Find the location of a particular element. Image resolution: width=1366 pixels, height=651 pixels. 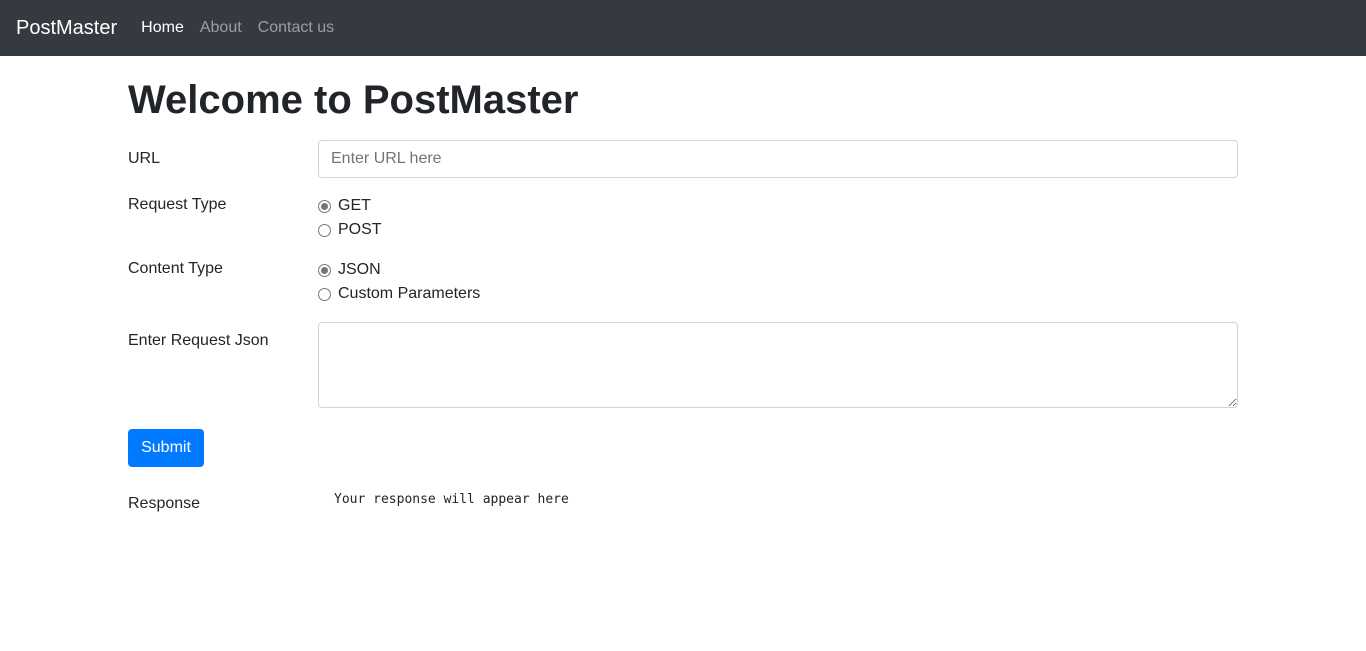

radio-json-label: JSON is located at coordinates (359, 269).